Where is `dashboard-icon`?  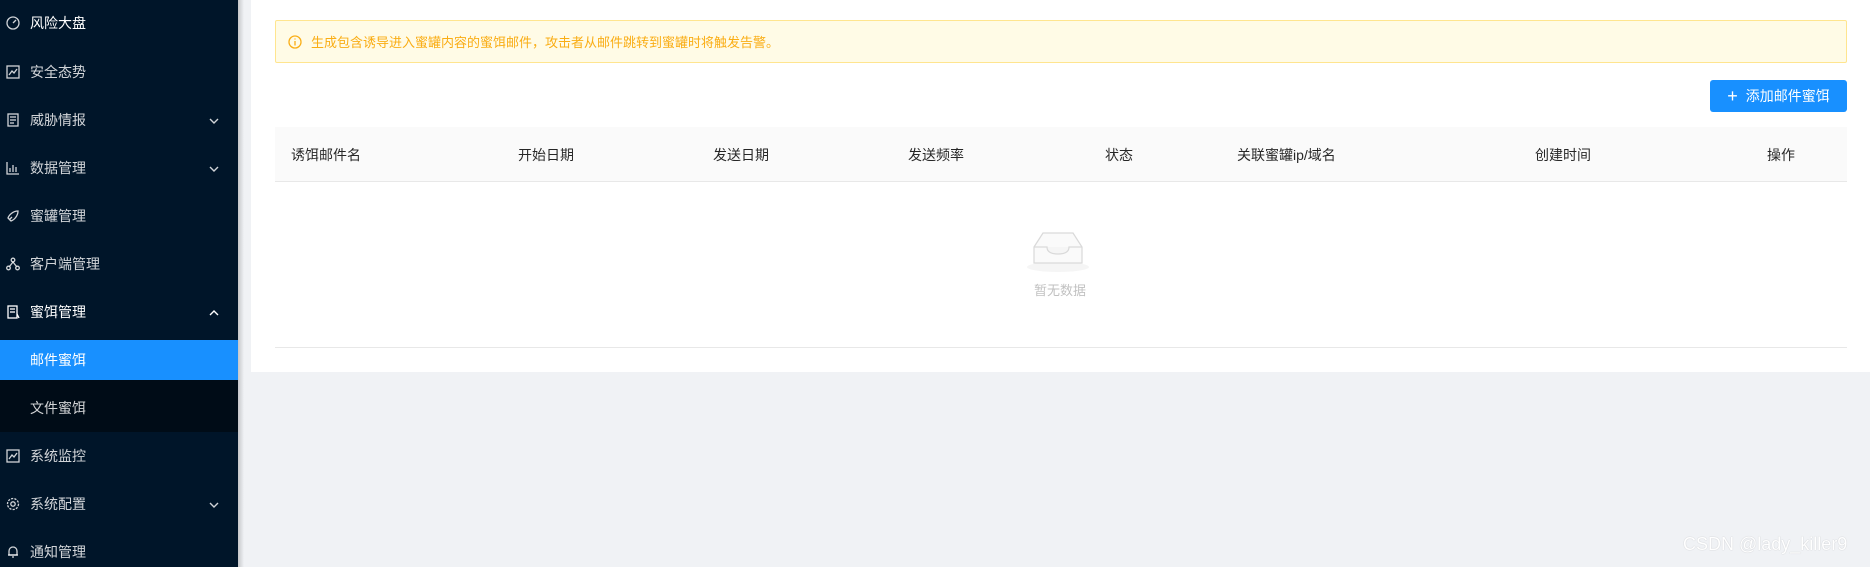
dashboard-icon is located at coordinates (13, 23).